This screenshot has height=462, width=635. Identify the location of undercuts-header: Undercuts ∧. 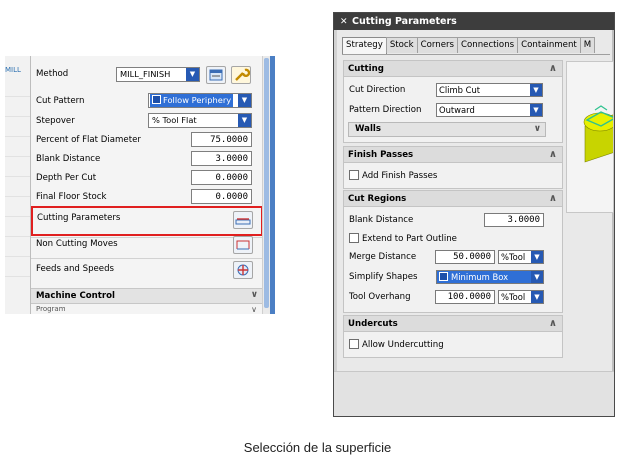
(453, 324).